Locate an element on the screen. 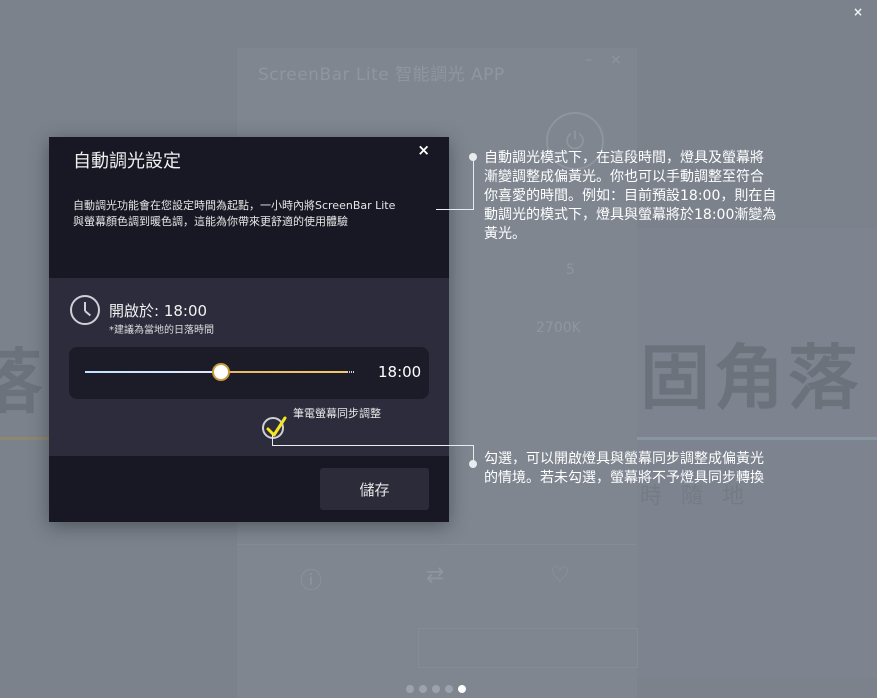  annotation-bottom-dot is located at coordinates (473, 464).